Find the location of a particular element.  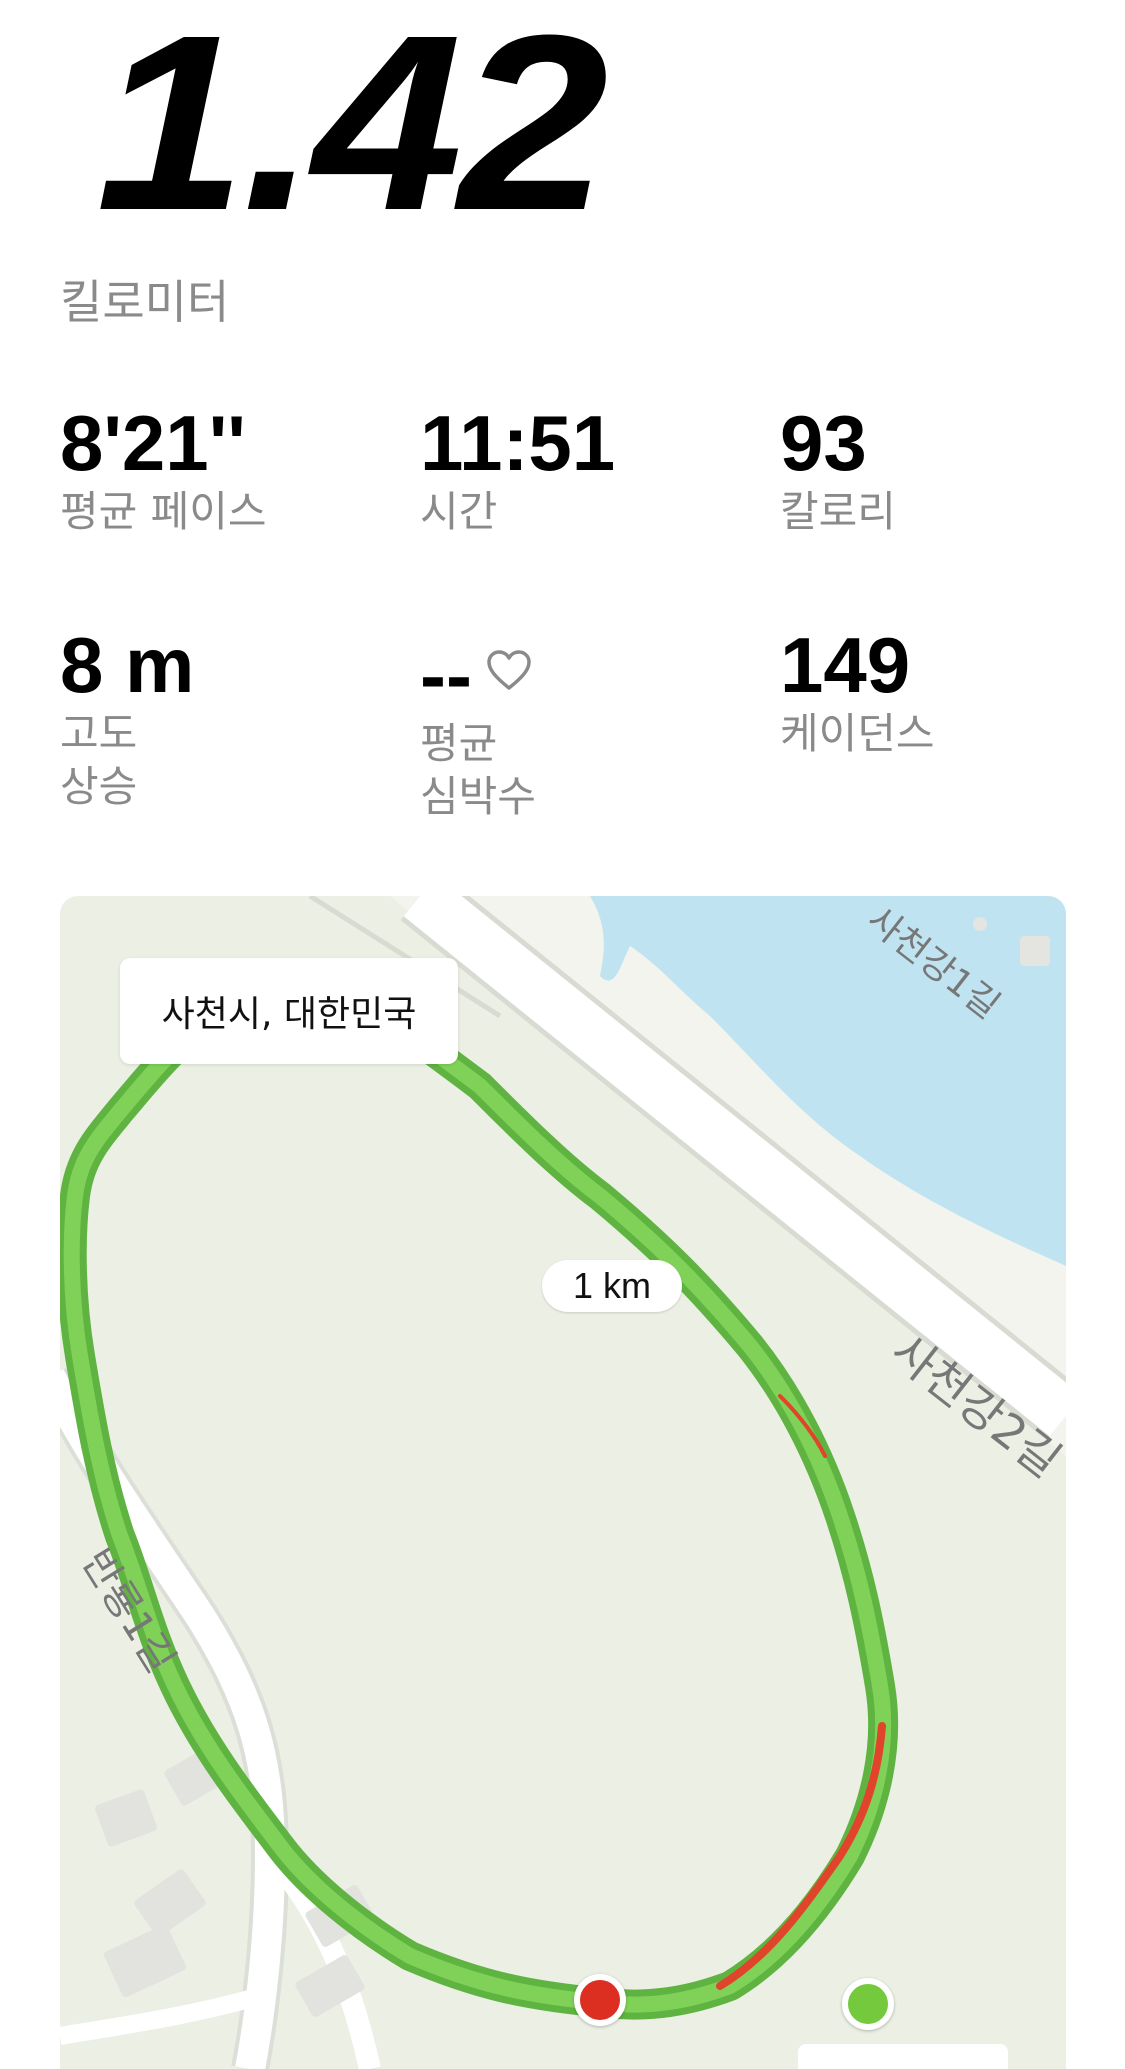

stat-heart-rate: -- 평균 심박수 is located at coordinates (478, 723).